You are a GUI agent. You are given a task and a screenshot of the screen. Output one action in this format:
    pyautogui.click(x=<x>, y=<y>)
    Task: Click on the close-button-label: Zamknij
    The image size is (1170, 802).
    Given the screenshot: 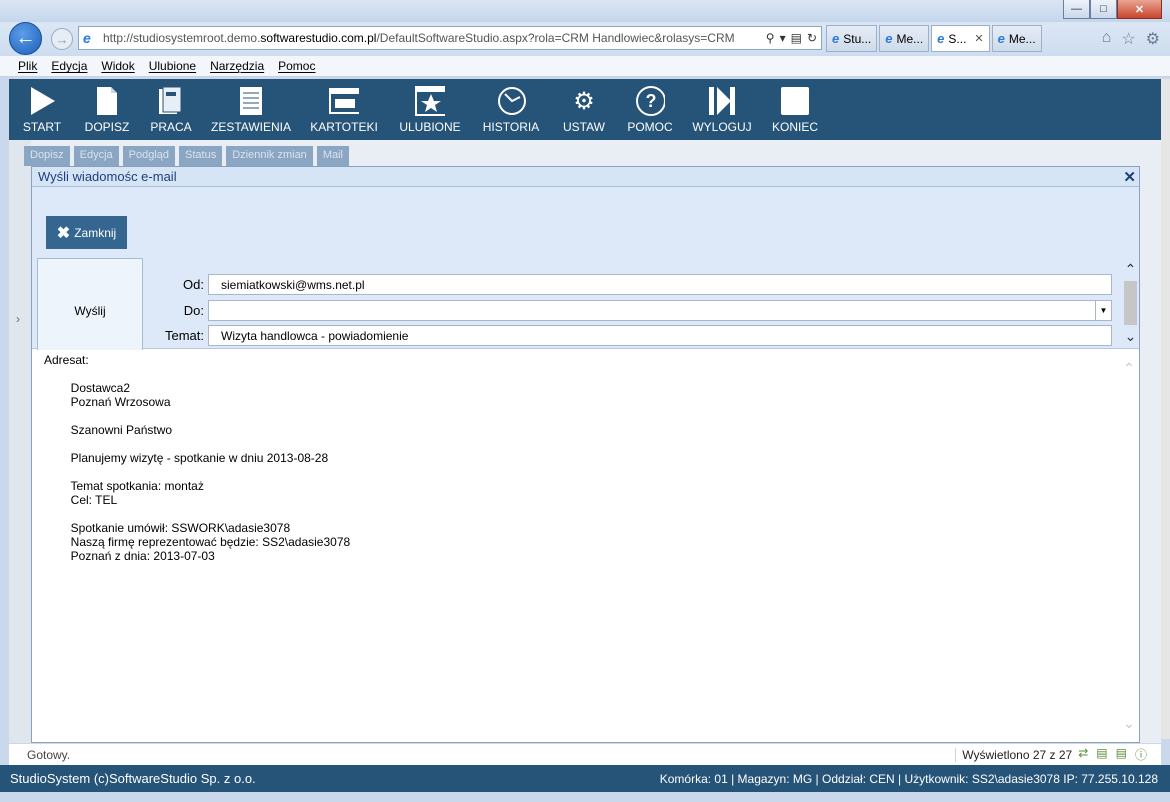 What is the action you would take?
    pyautogui.click(x=95, y=232)
    